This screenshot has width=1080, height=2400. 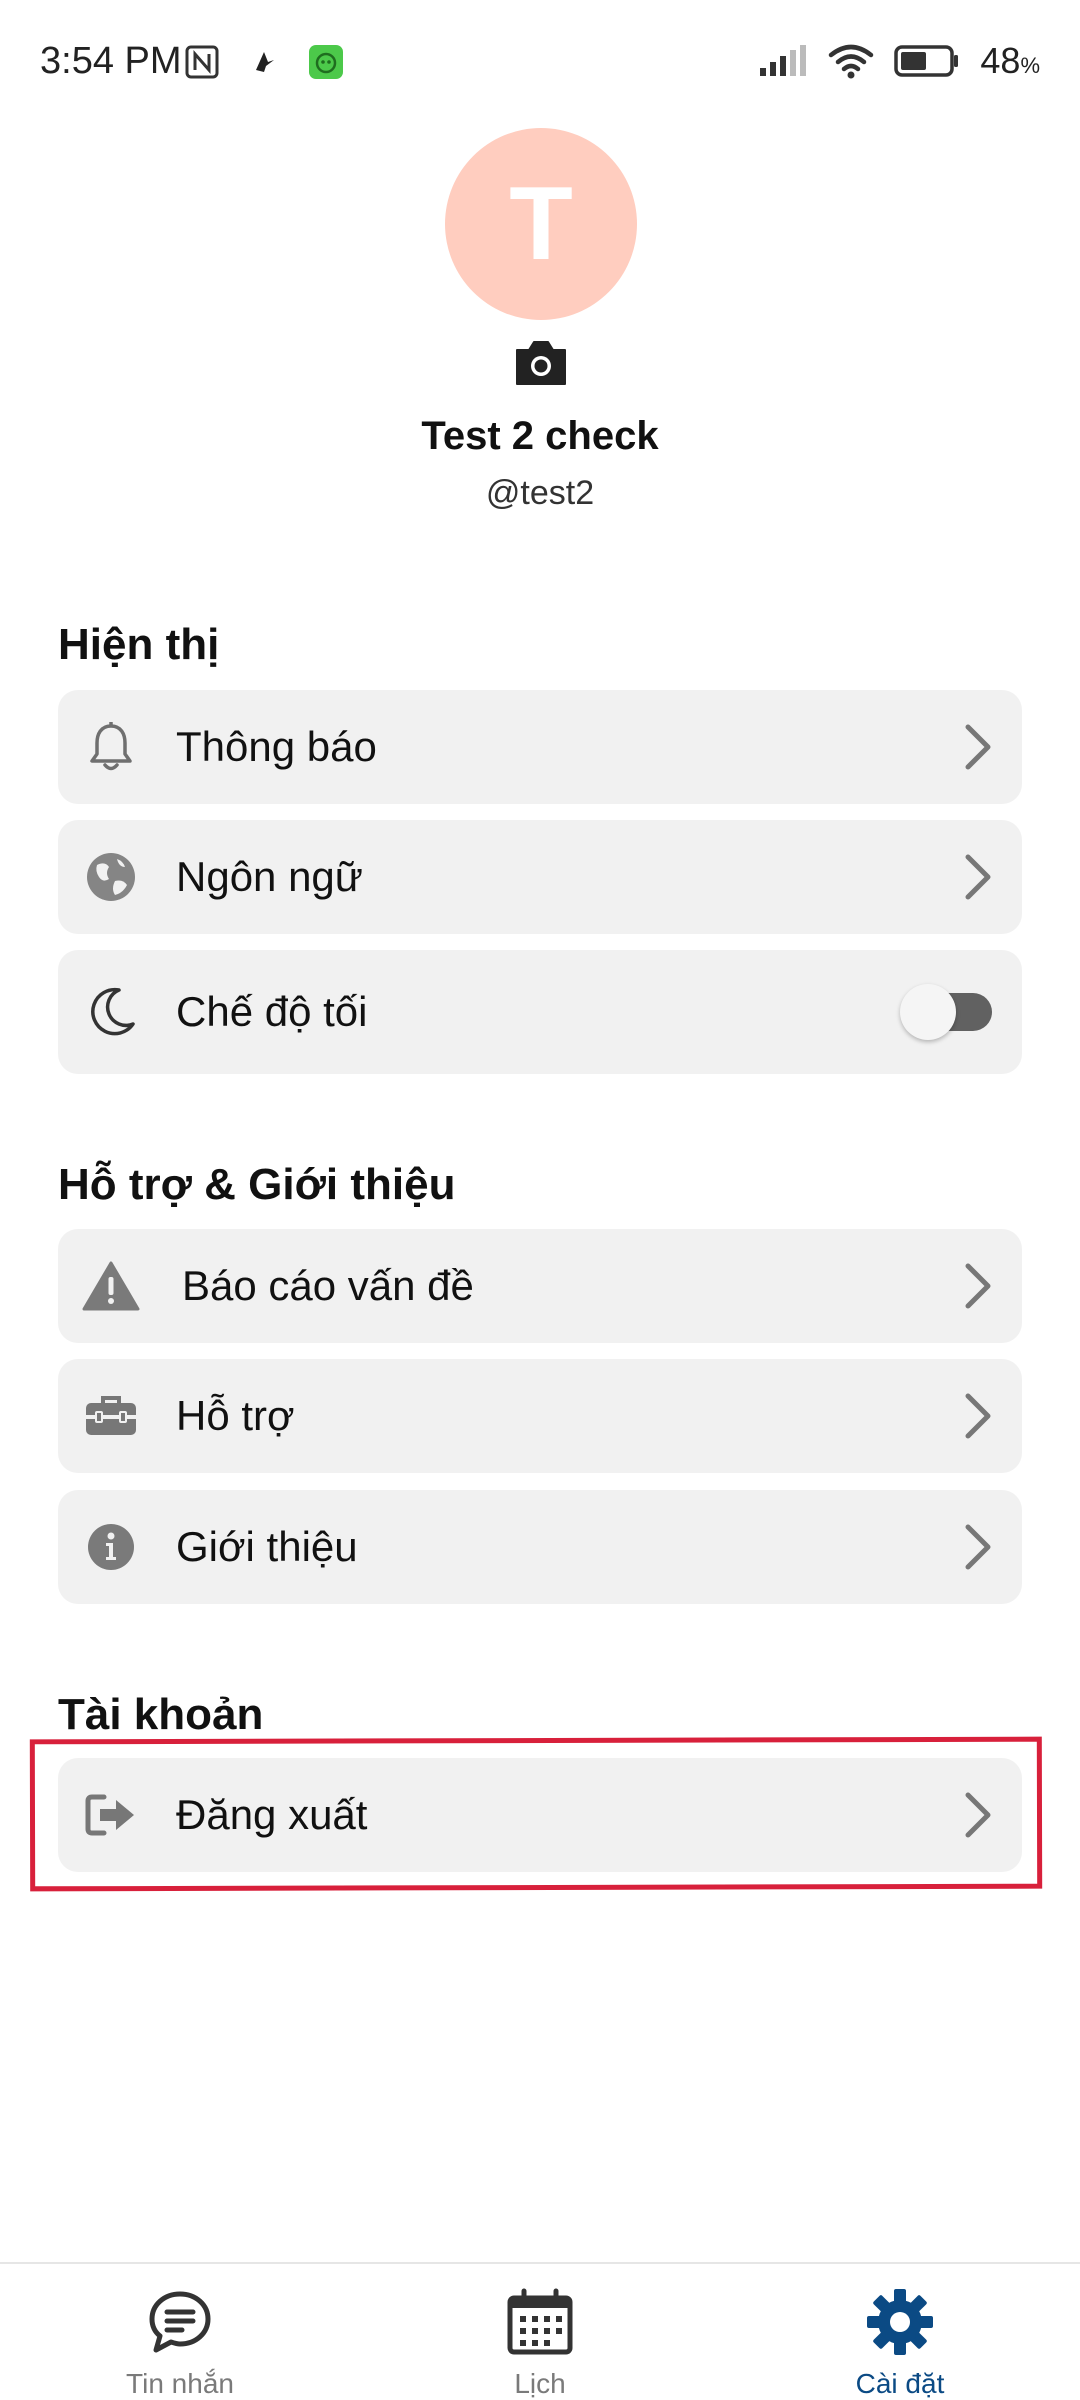 I want to click on settings-row-about: Giới thiệu, so click(x=540, y=1547).